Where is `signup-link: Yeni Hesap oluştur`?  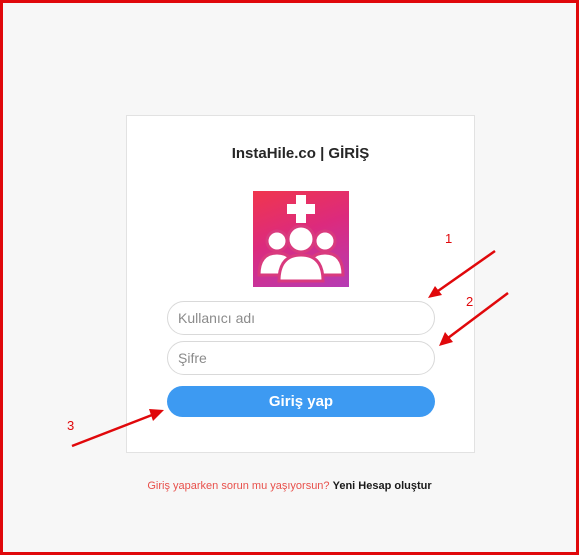
signup-link: Yeni Hesap oluştur is located at coordinates (382, 486).